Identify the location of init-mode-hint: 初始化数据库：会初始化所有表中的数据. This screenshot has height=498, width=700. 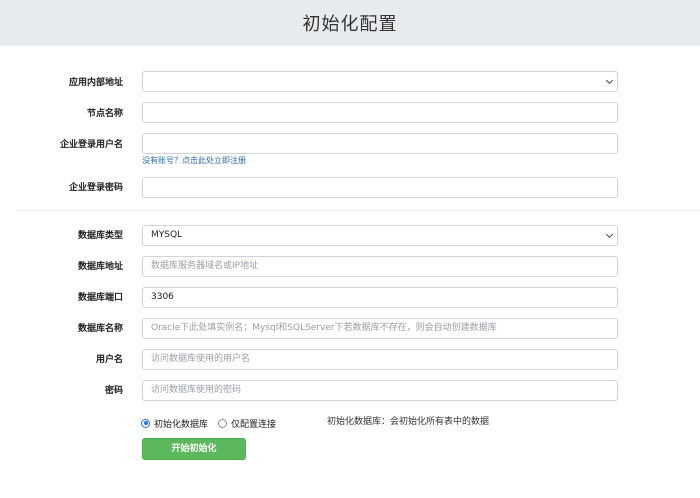
(408, 422).